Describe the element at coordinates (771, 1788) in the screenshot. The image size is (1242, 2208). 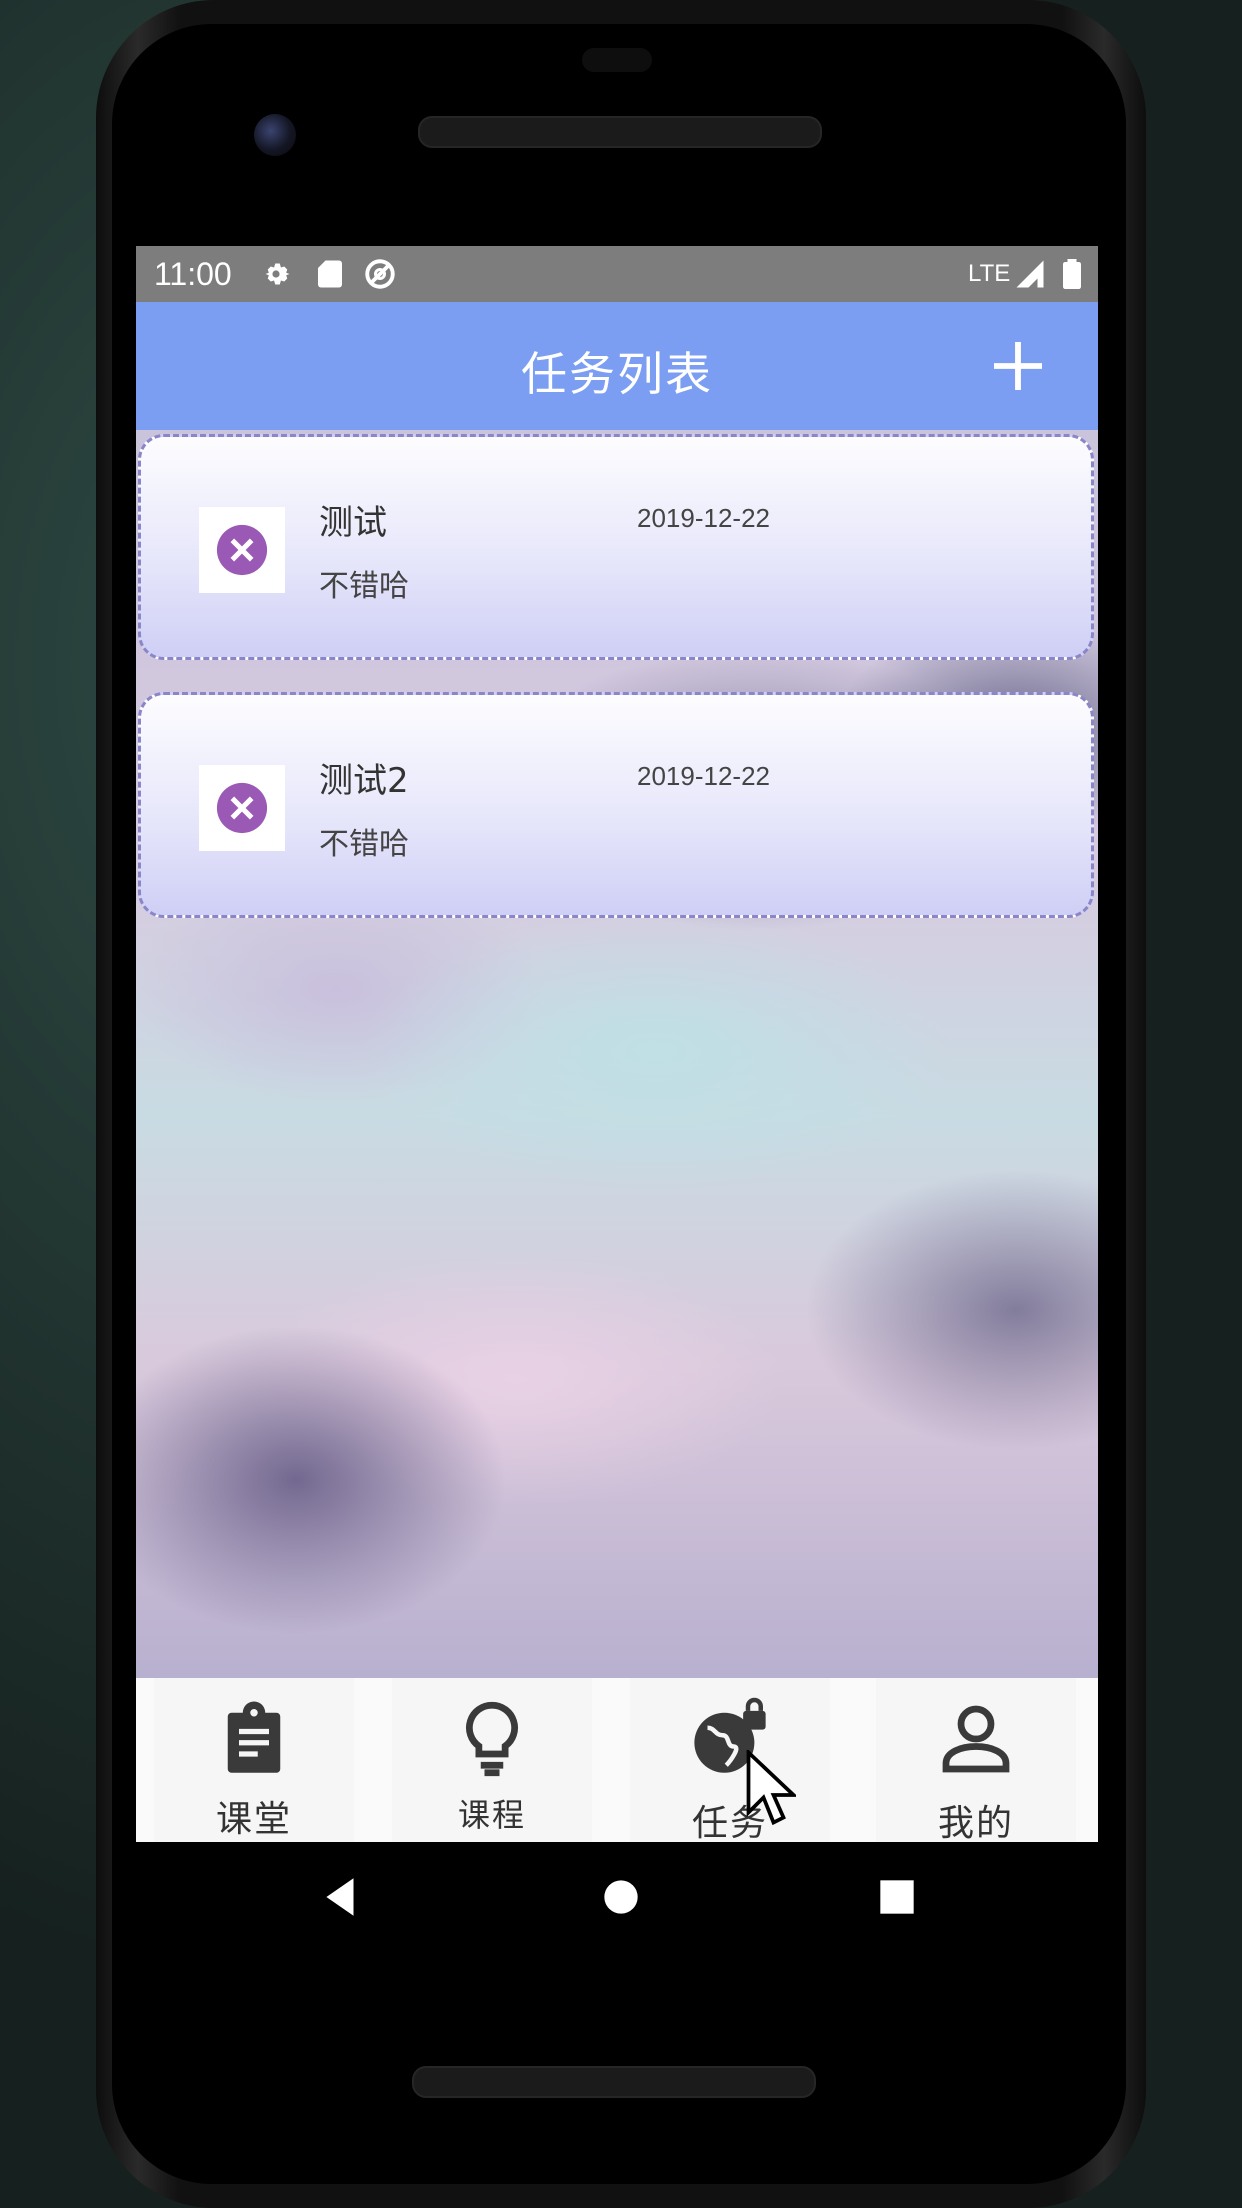
I see `mouse-cursor-icon` at that location.